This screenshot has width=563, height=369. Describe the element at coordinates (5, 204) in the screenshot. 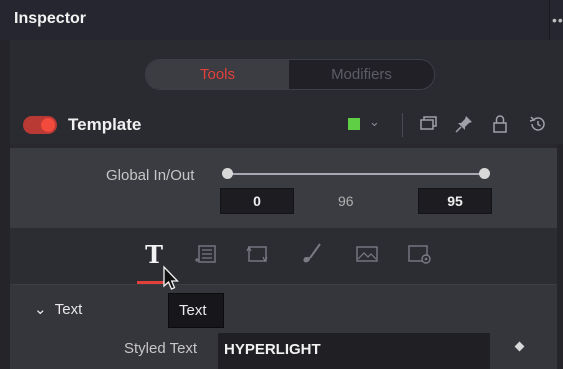

I see `left-edge` at that location.